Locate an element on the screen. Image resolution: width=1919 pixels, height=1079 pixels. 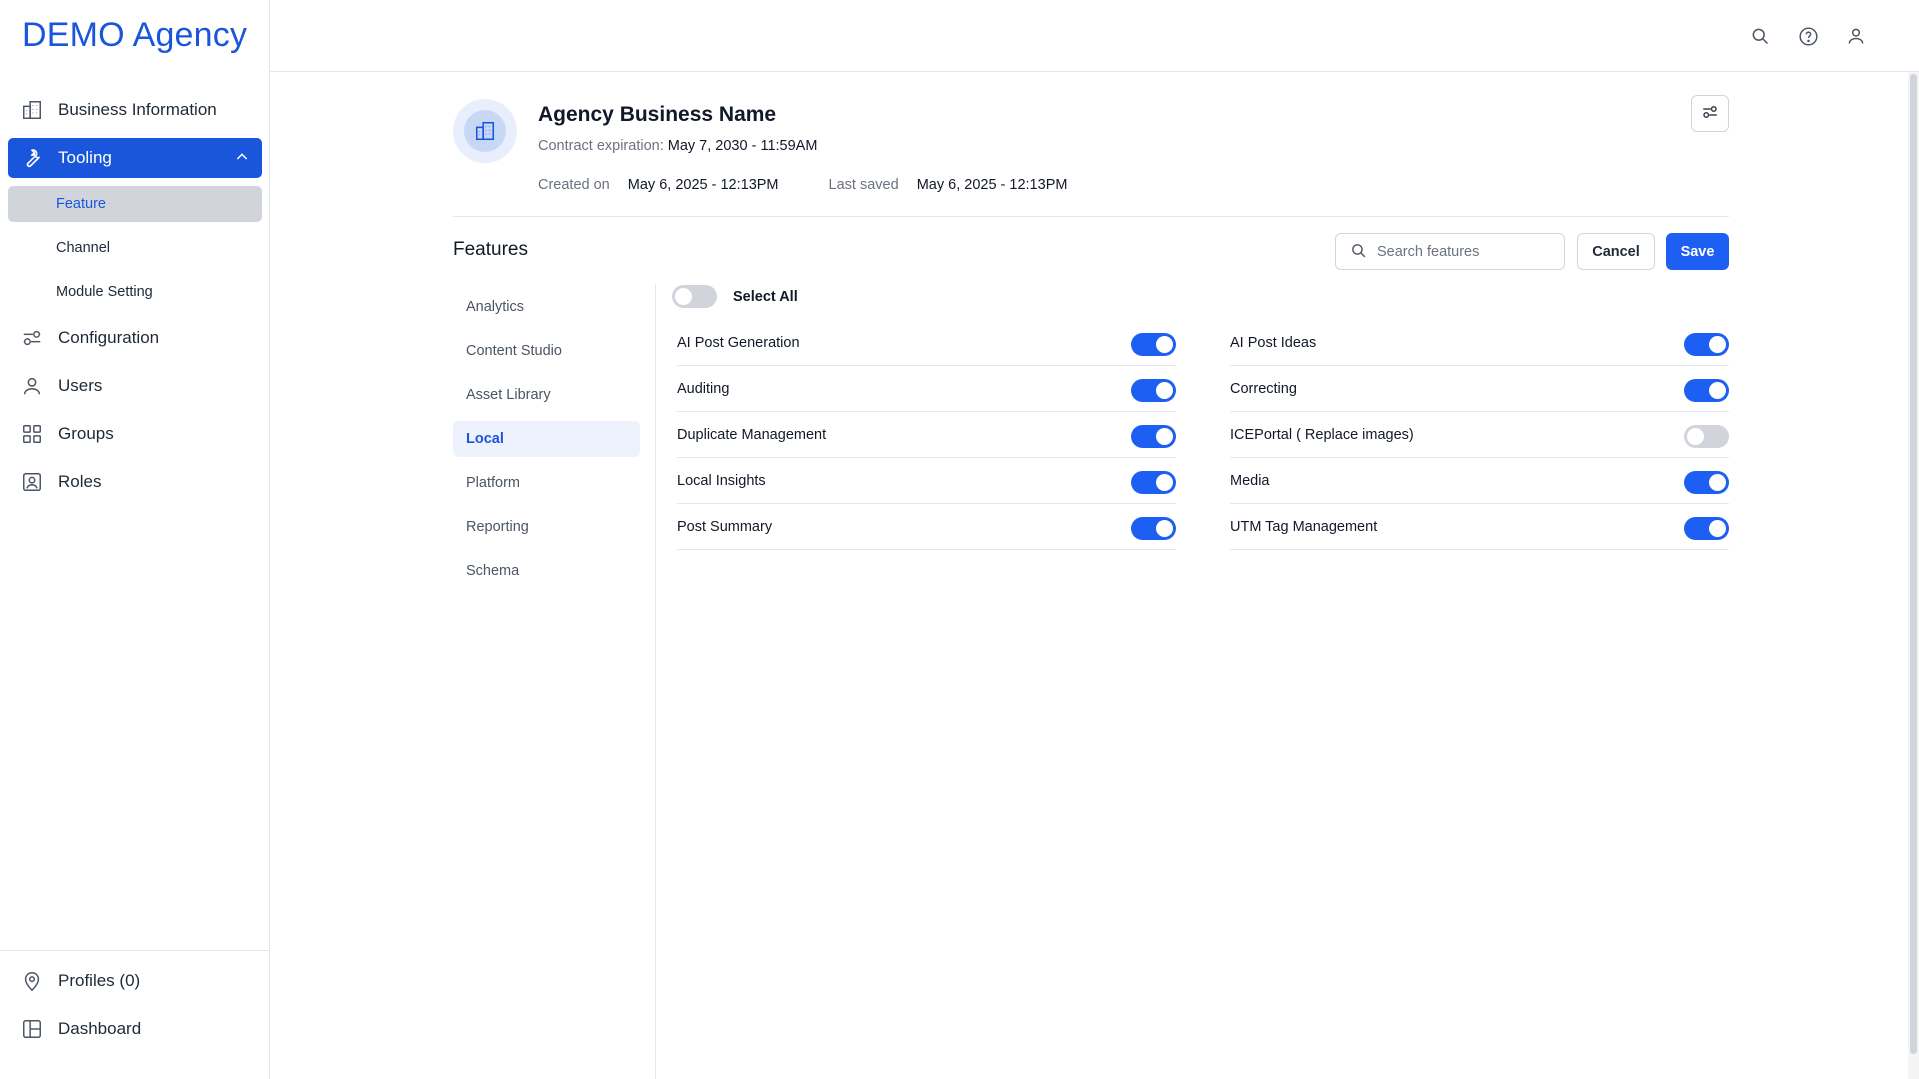
feature-label: Media is located at coordinates (1250, 480).